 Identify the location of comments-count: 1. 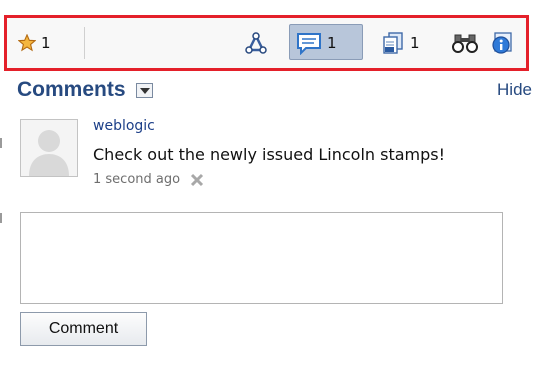
(332, 43).